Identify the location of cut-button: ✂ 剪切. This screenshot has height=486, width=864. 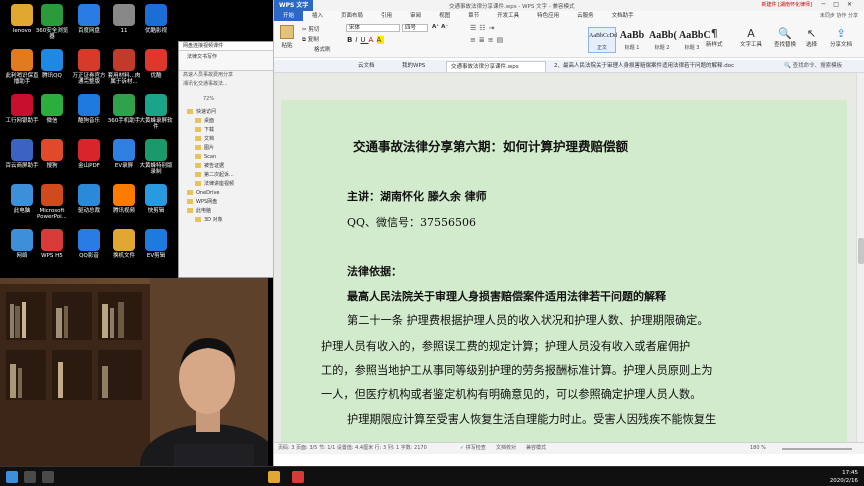
(310, 29).